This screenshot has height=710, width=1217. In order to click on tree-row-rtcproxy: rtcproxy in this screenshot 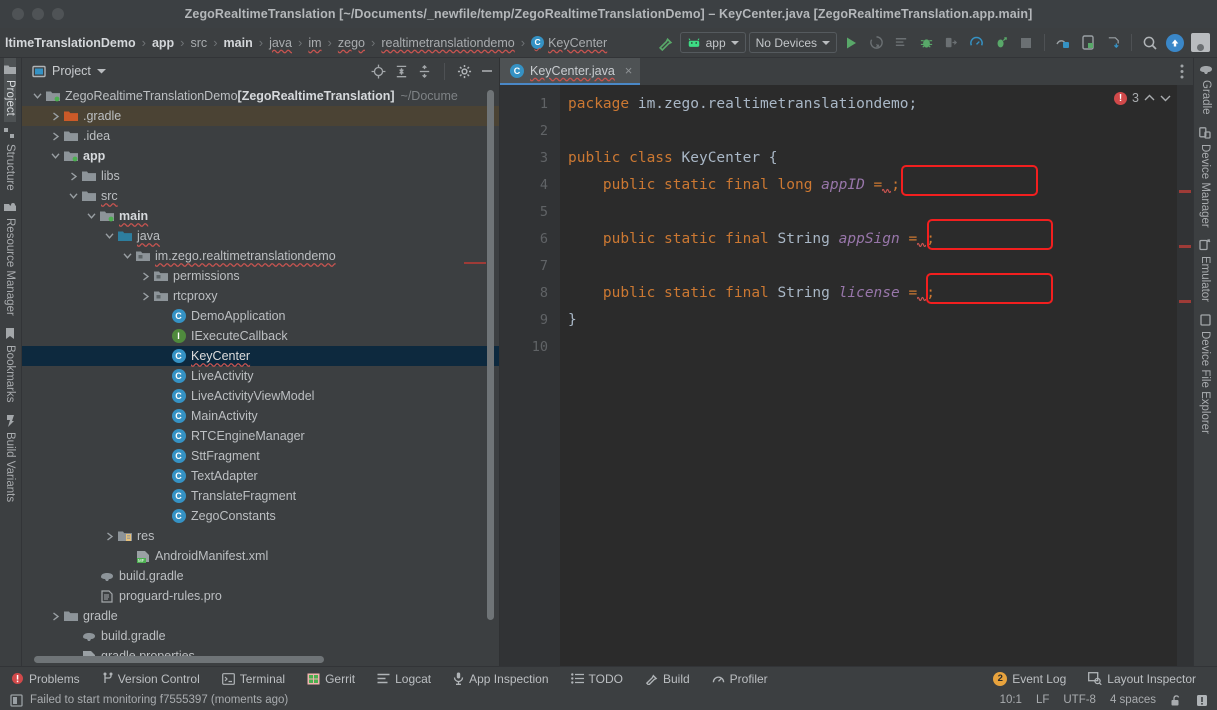, I will do `click(261, 296)`.